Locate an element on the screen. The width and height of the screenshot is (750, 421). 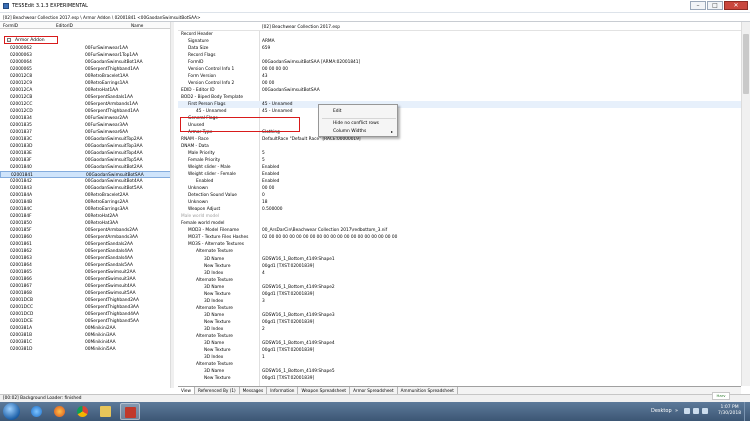
tree-record-row: 020012C8 00RetroBracelet1AA is located at coordinates (86, 76).